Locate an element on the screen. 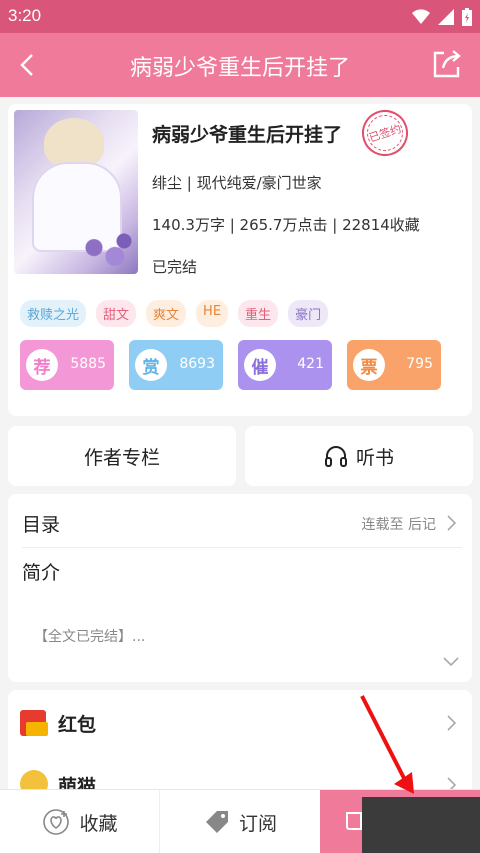 This screenshot has height=853, width=480. book-cover is located at coordinates (76, 192).